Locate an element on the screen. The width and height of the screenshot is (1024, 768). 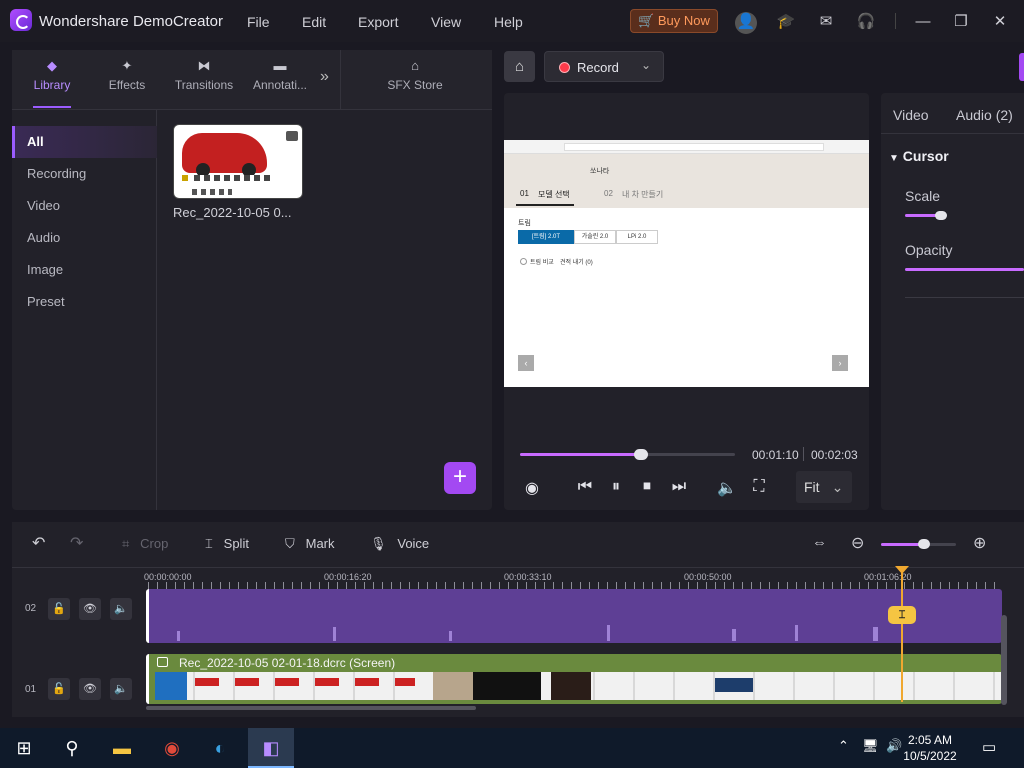
clock-date: 10/5/2022 is located at coordinates (930, 756).